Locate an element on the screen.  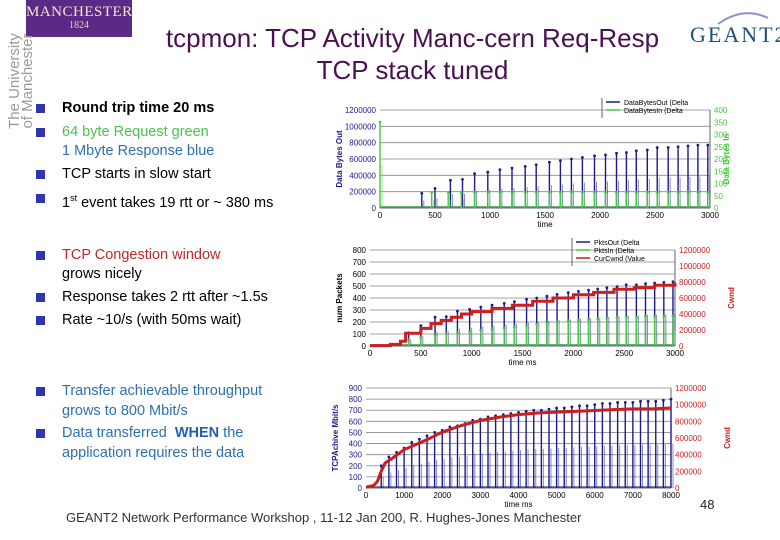
x-tick-label: 2500 is located at coordinates (624, 353).